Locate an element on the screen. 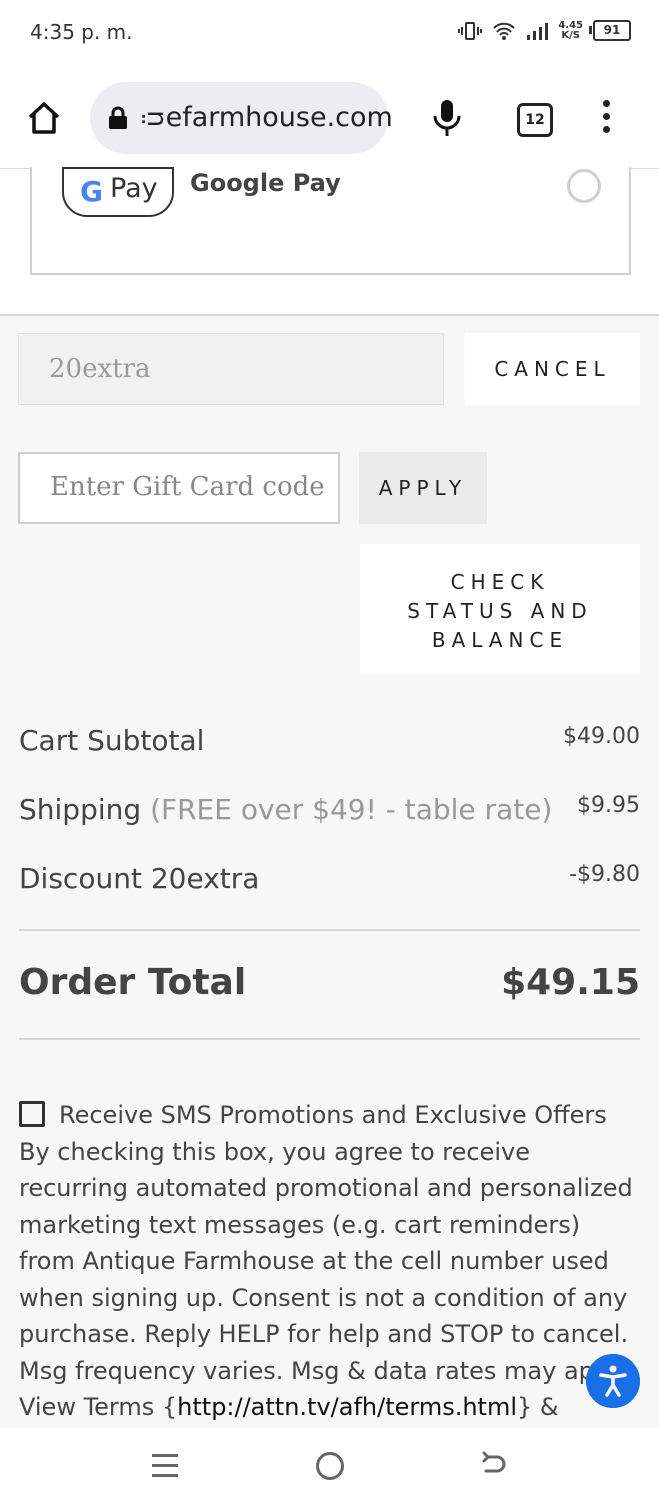 The height and width of the screenshot is (1500, 659). lock-icon is located at coordinates (118, 117).